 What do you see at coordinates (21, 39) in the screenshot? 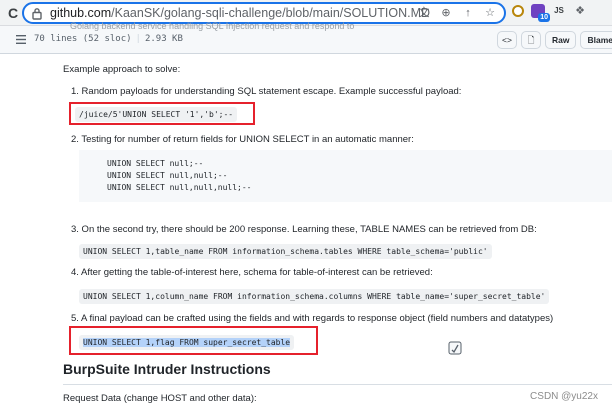
I see `outline-list-icon` at bounding box center [21, 39].